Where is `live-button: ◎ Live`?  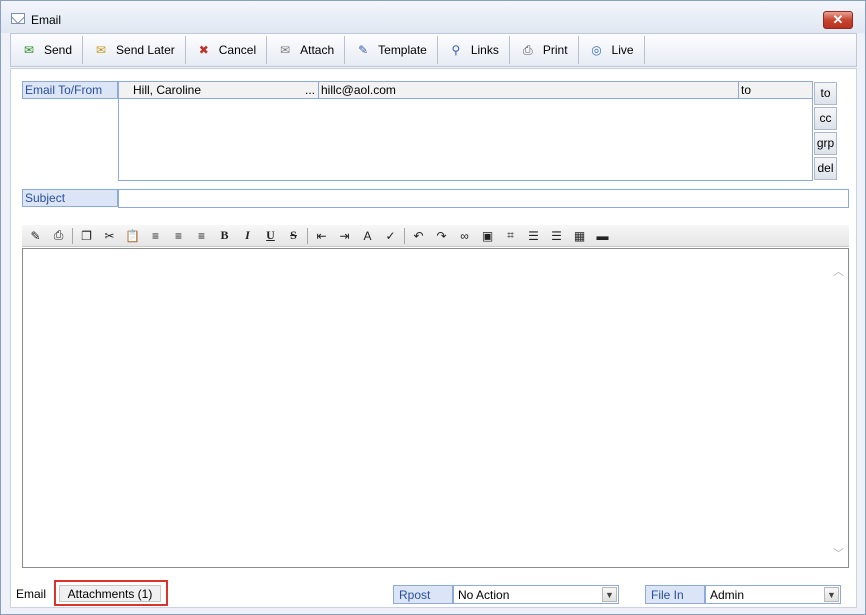 live-button: ◎ Live is located at coordinates (612, 50).